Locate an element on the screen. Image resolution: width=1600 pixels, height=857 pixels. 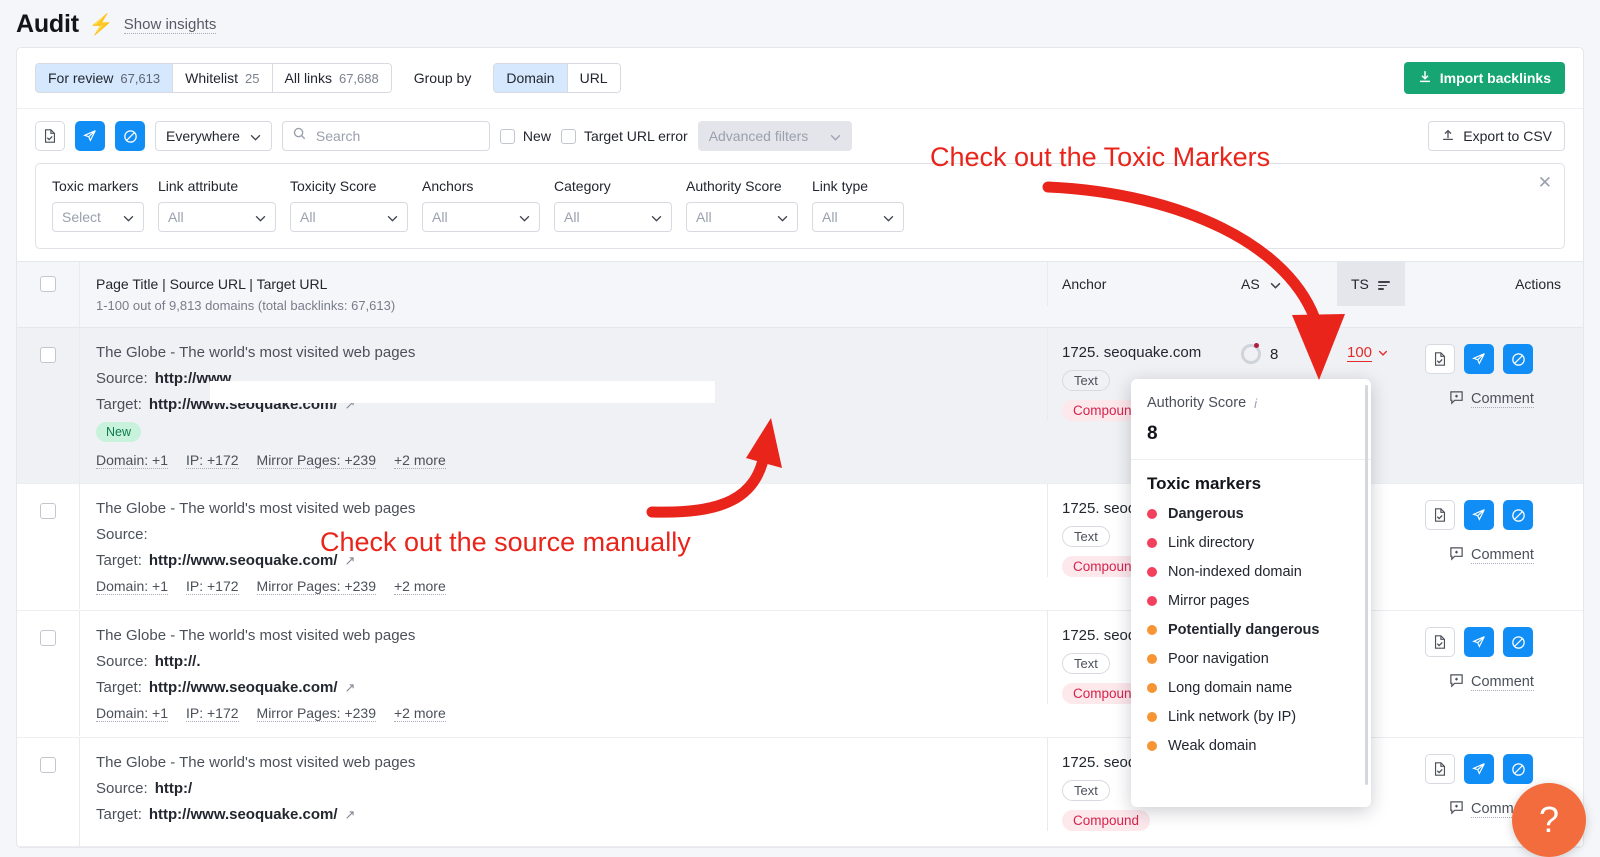
filter-authority-score: Authority Score All is located at coordinates (742, 205).